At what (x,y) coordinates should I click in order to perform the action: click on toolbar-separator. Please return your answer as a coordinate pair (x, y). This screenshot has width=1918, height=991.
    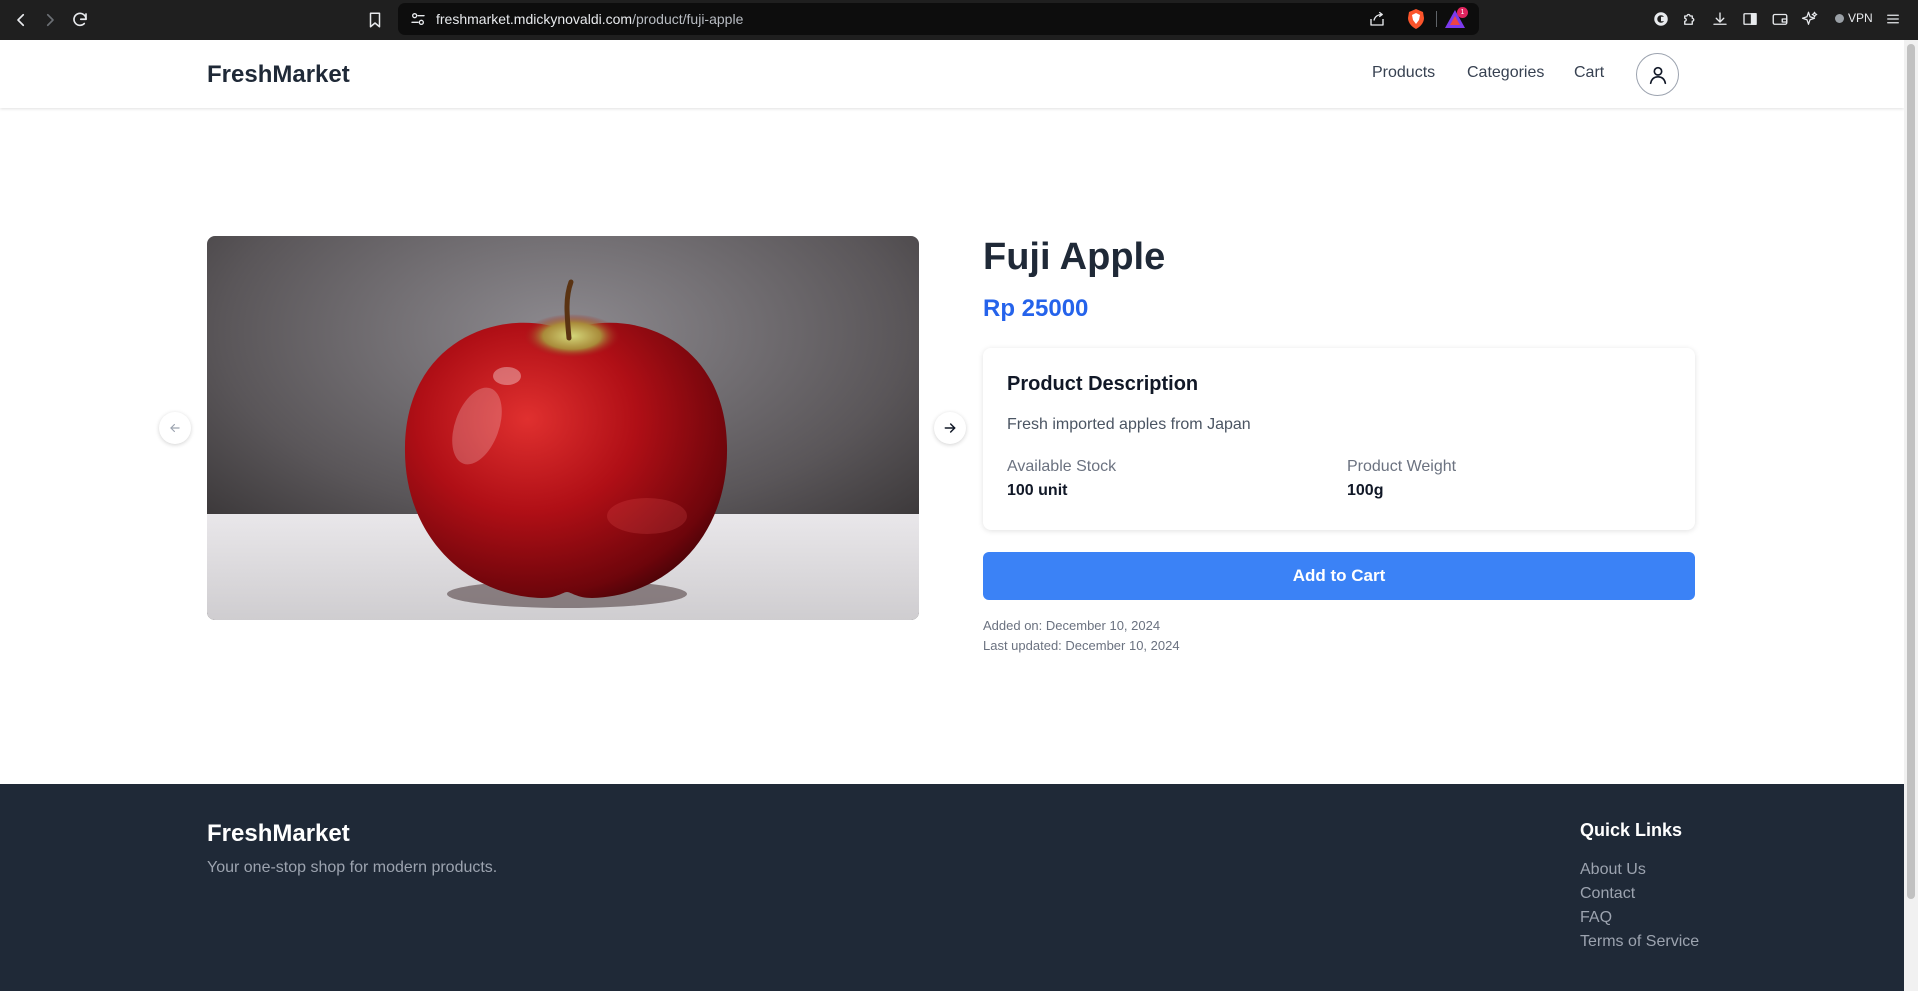
    Looking at the image, I should click on (1436, 19).